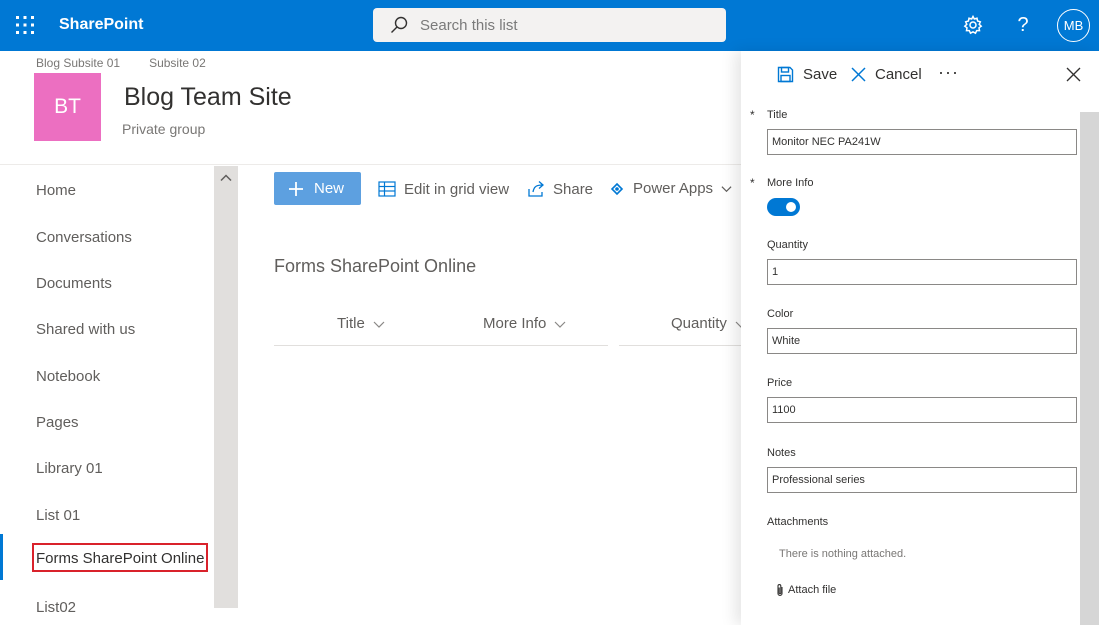 This screenshot has height=625, width=1099. I want to click on nav-item-list-01: List 01, so click(58, 515).